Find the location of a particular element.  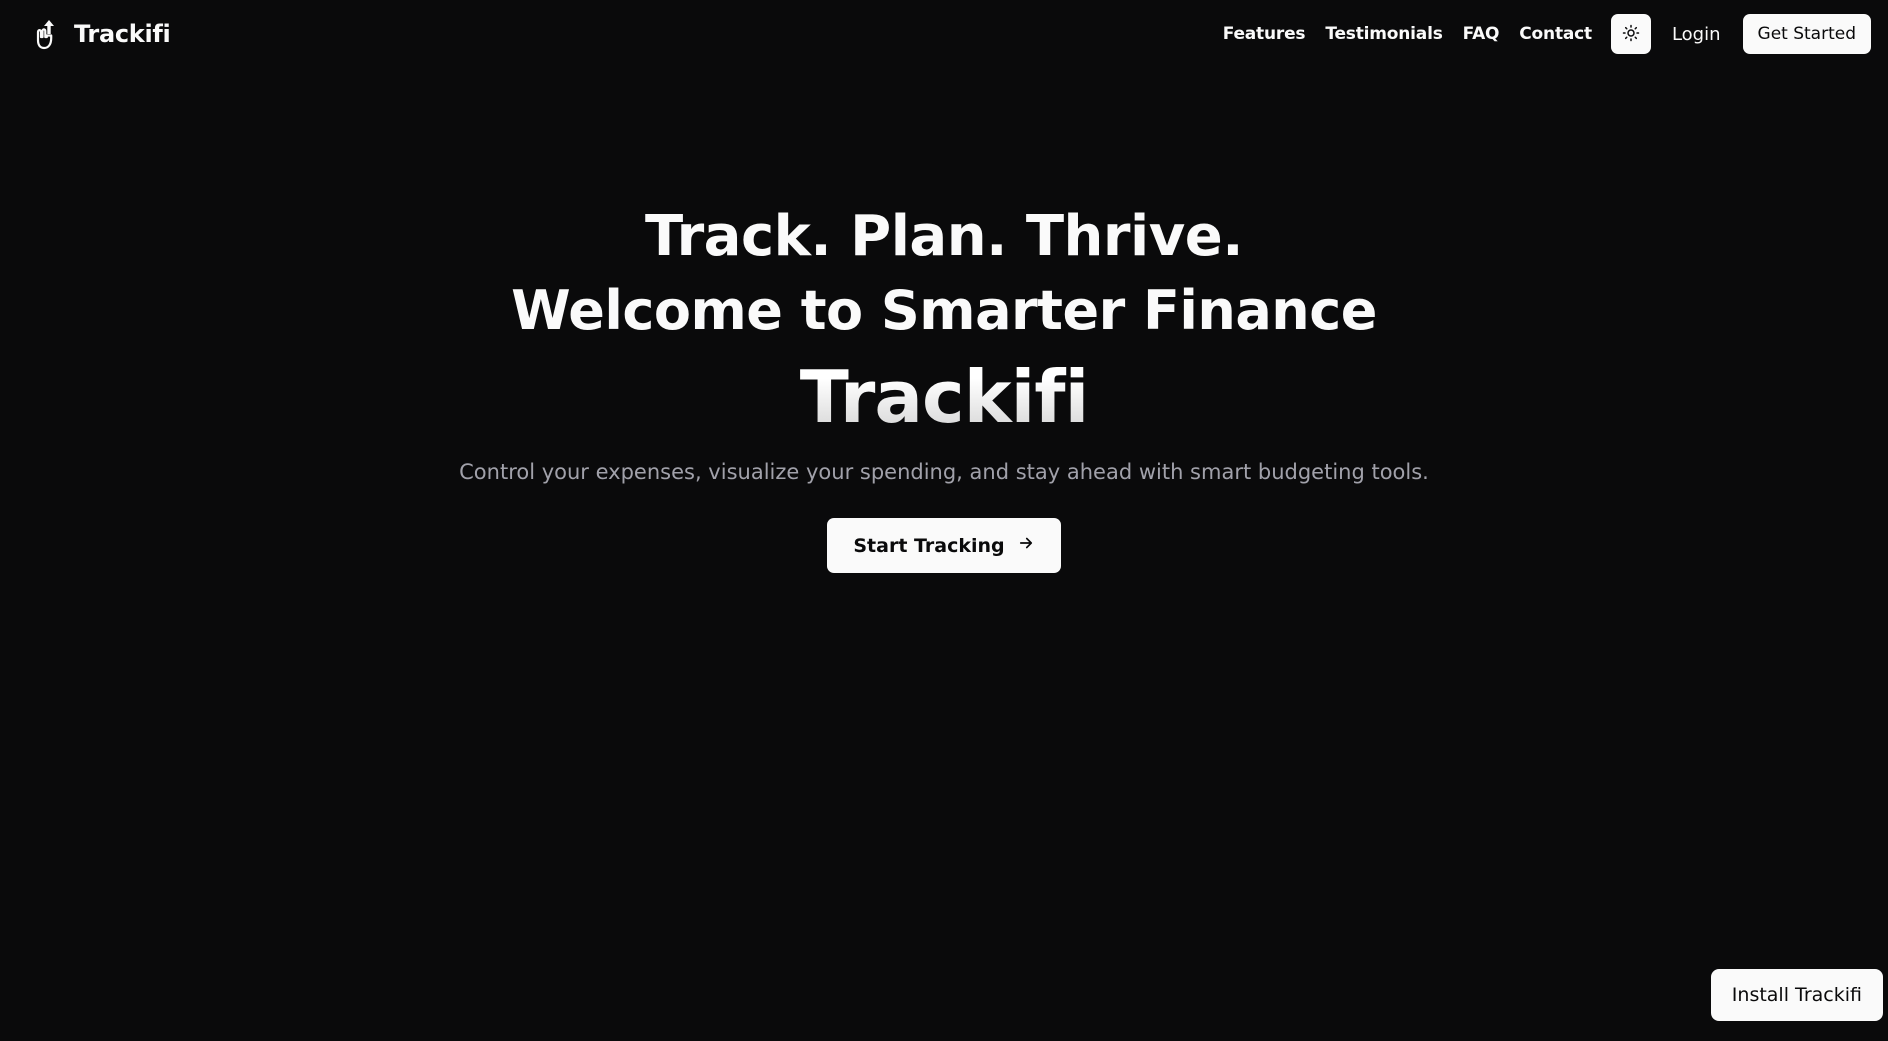

nav-link-features: Features is located at coordinates (1264, 34).